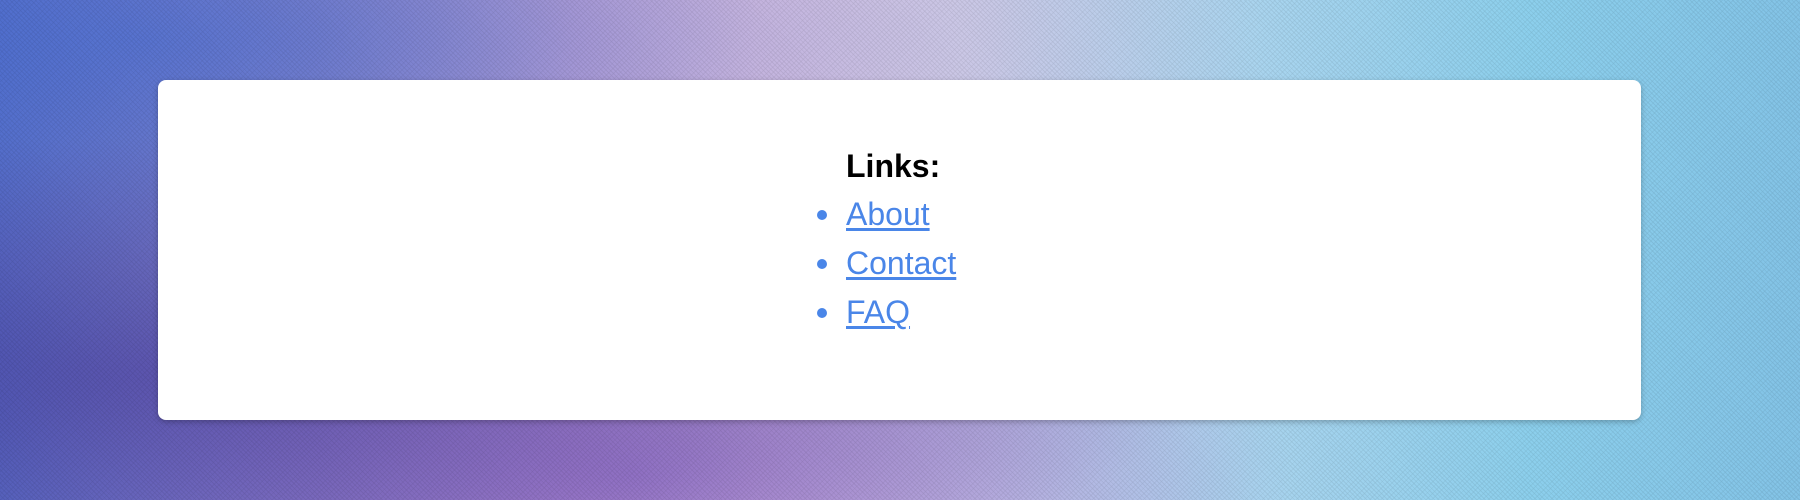 Image resolution: width=1800 pixels, height=500 pixels. I want to click on contact-link: Contact, so click(901, 263).